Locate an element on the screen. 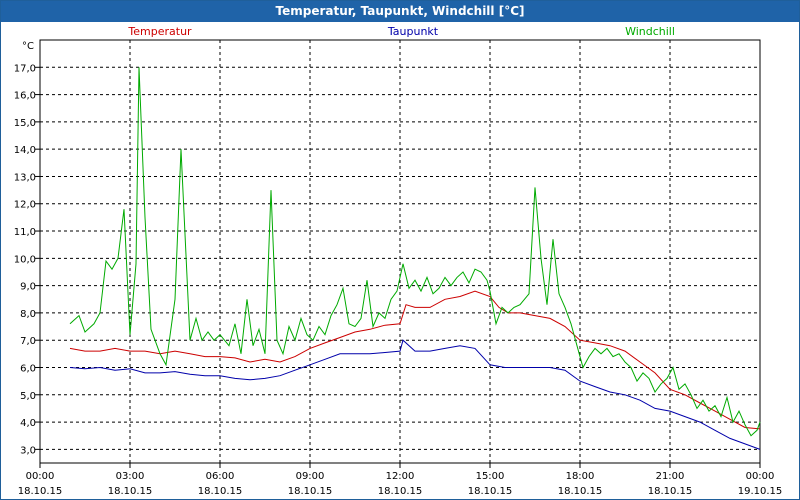  y-tick-label: 15,0 is located at coordinates (25, 123).